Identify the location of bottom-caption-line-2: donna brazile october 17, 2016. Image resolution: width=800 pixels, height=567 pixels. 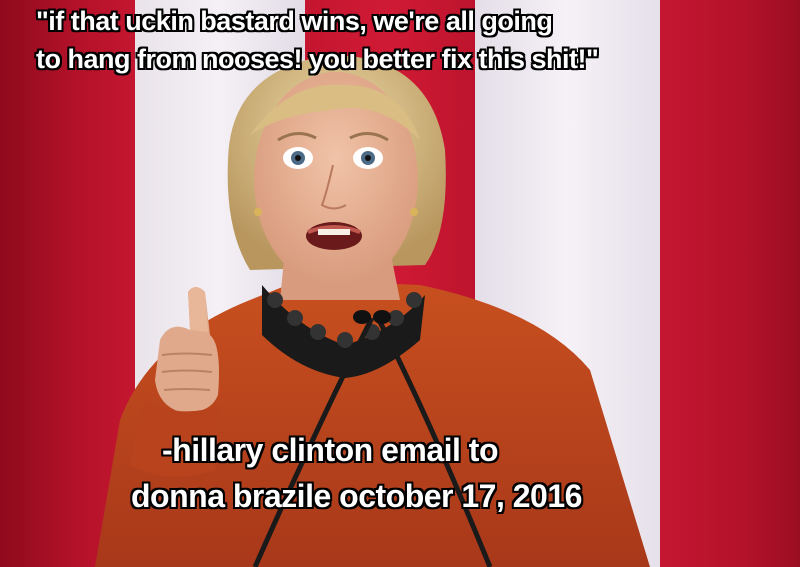
(356, 496).